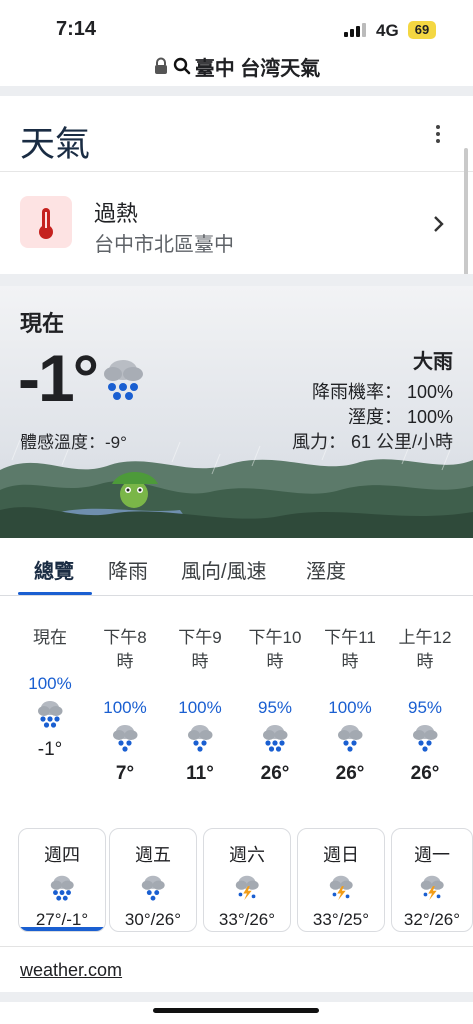 This screenshot has height=1024, width=473. Describe the element at coordinates (42, 323) in the screenshot. I see `current-label: 現在` at that location.